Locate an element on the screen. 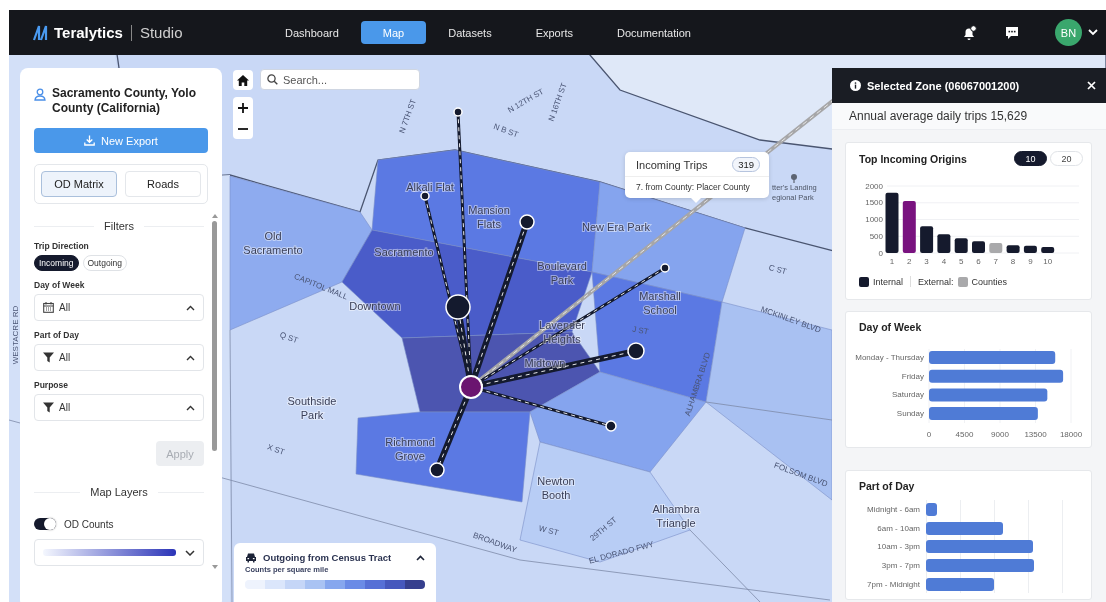 This screenshot has width=1106, height=602. tooltip-title: Incoming Trips is located at coordinates (672, 164).